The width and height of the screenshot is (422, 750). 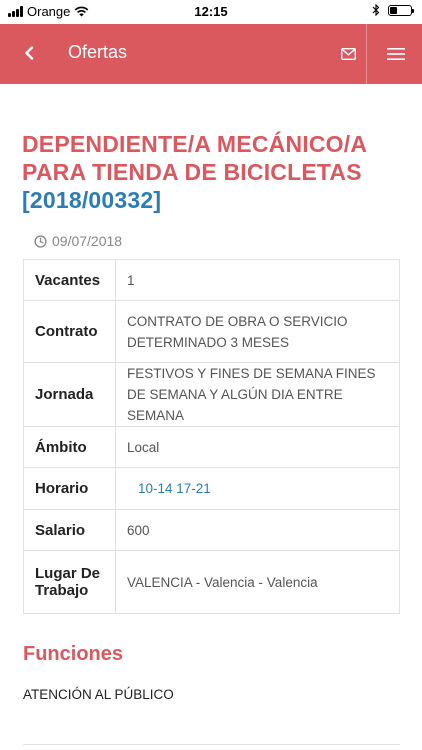 I want to click on functions-heading: Funciones, so click(x=73, y=654).